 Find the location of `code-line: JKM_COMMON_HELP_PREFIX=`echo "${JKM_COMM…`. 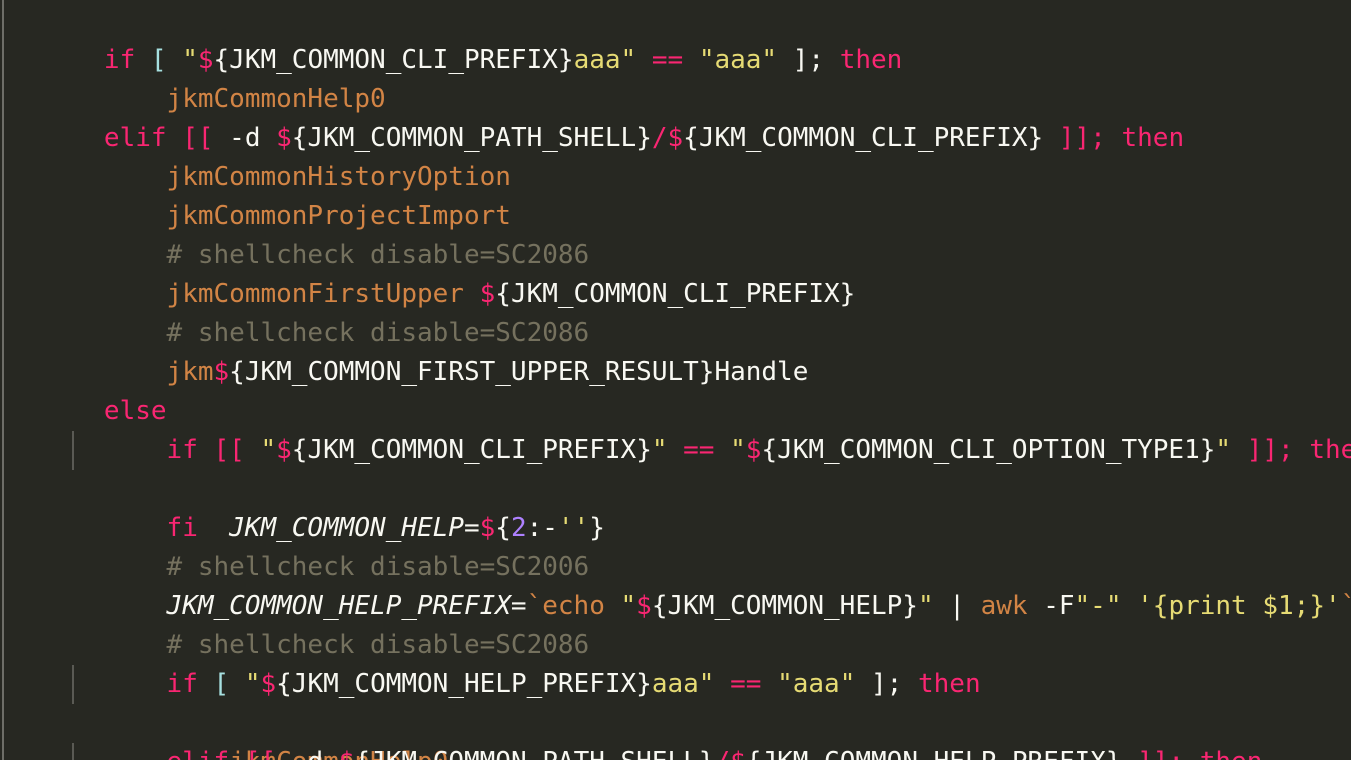

code-line: JKM_COMMON_HELP_PREFIX=`echo "${JKM_COMM… is located at coordinates (675, 584).